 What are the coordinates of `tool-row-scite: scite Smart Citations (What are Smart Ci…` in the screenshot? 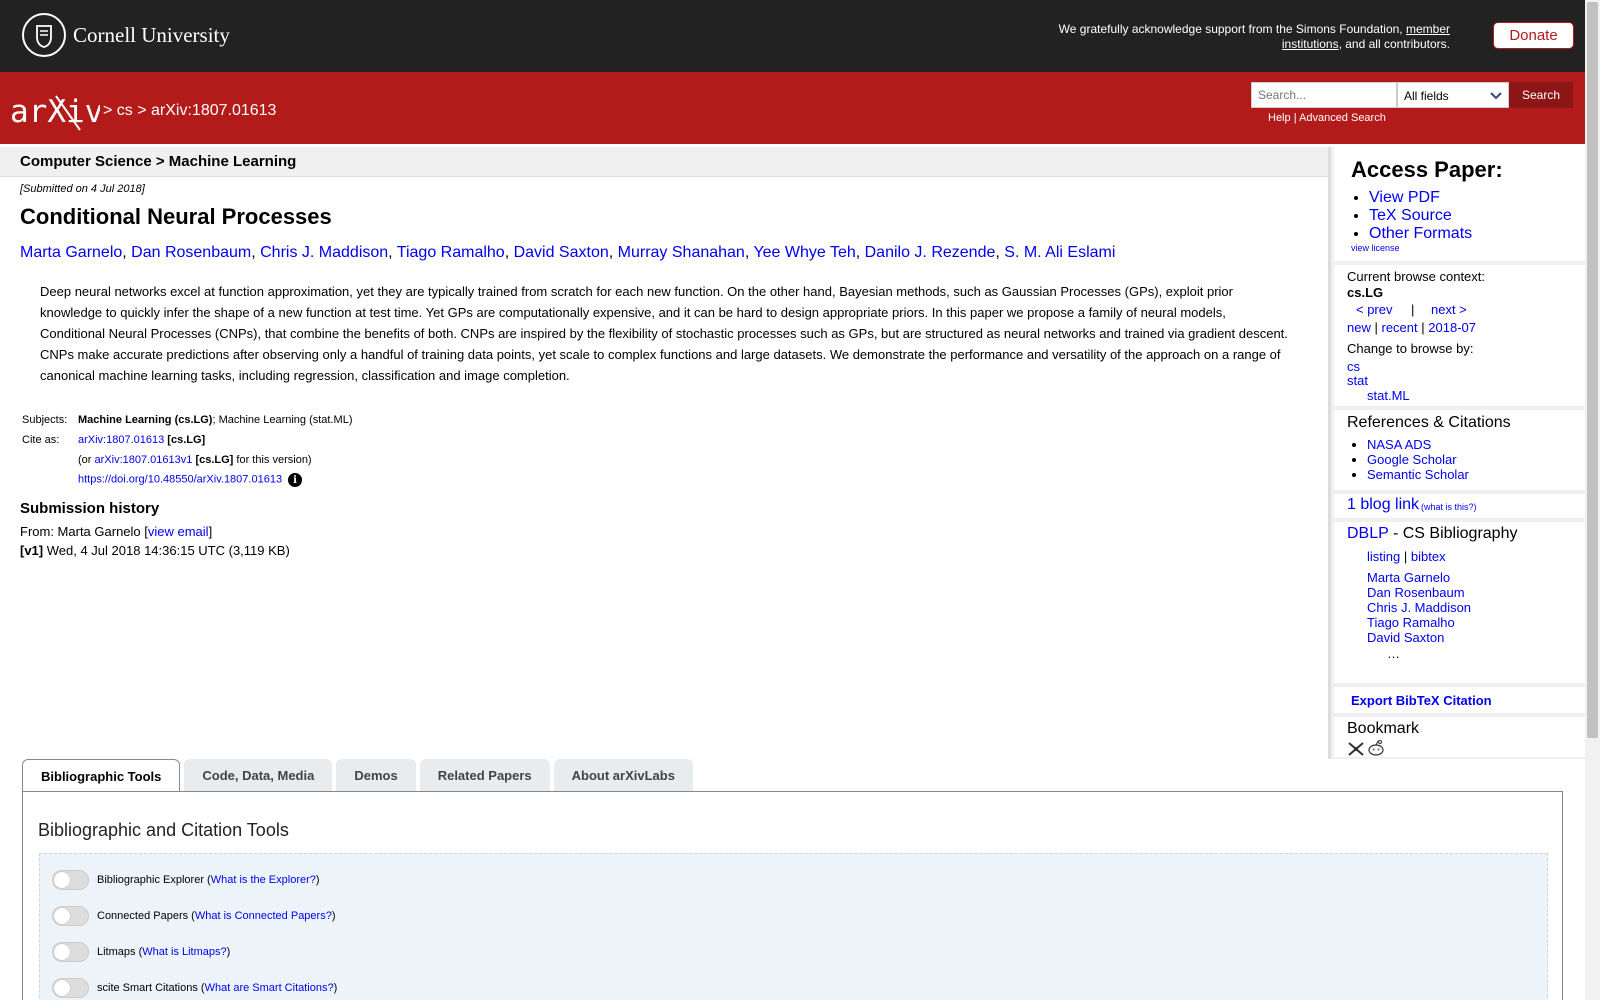 It's located at (194, 988).